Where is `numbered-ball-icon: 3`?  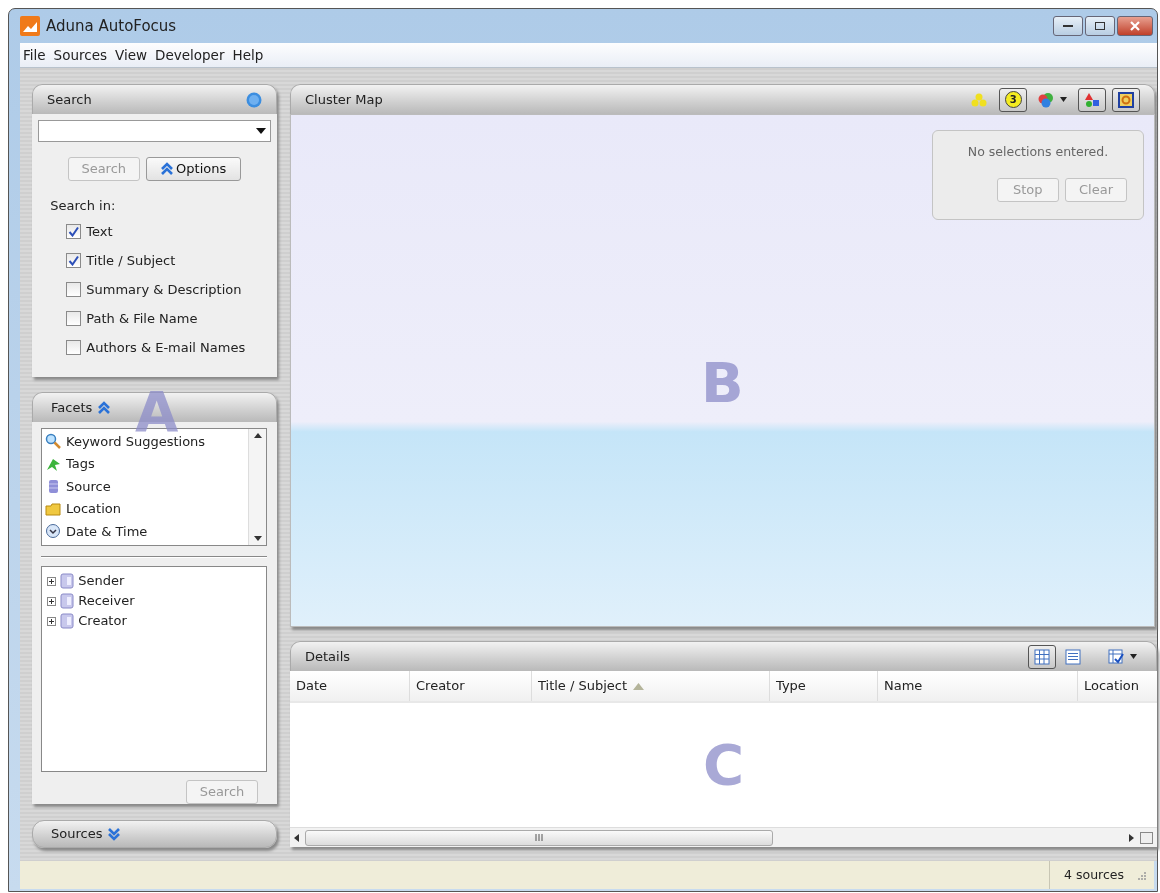 numbered-ball-icon: 3 is located at coordinates (1013, 99).